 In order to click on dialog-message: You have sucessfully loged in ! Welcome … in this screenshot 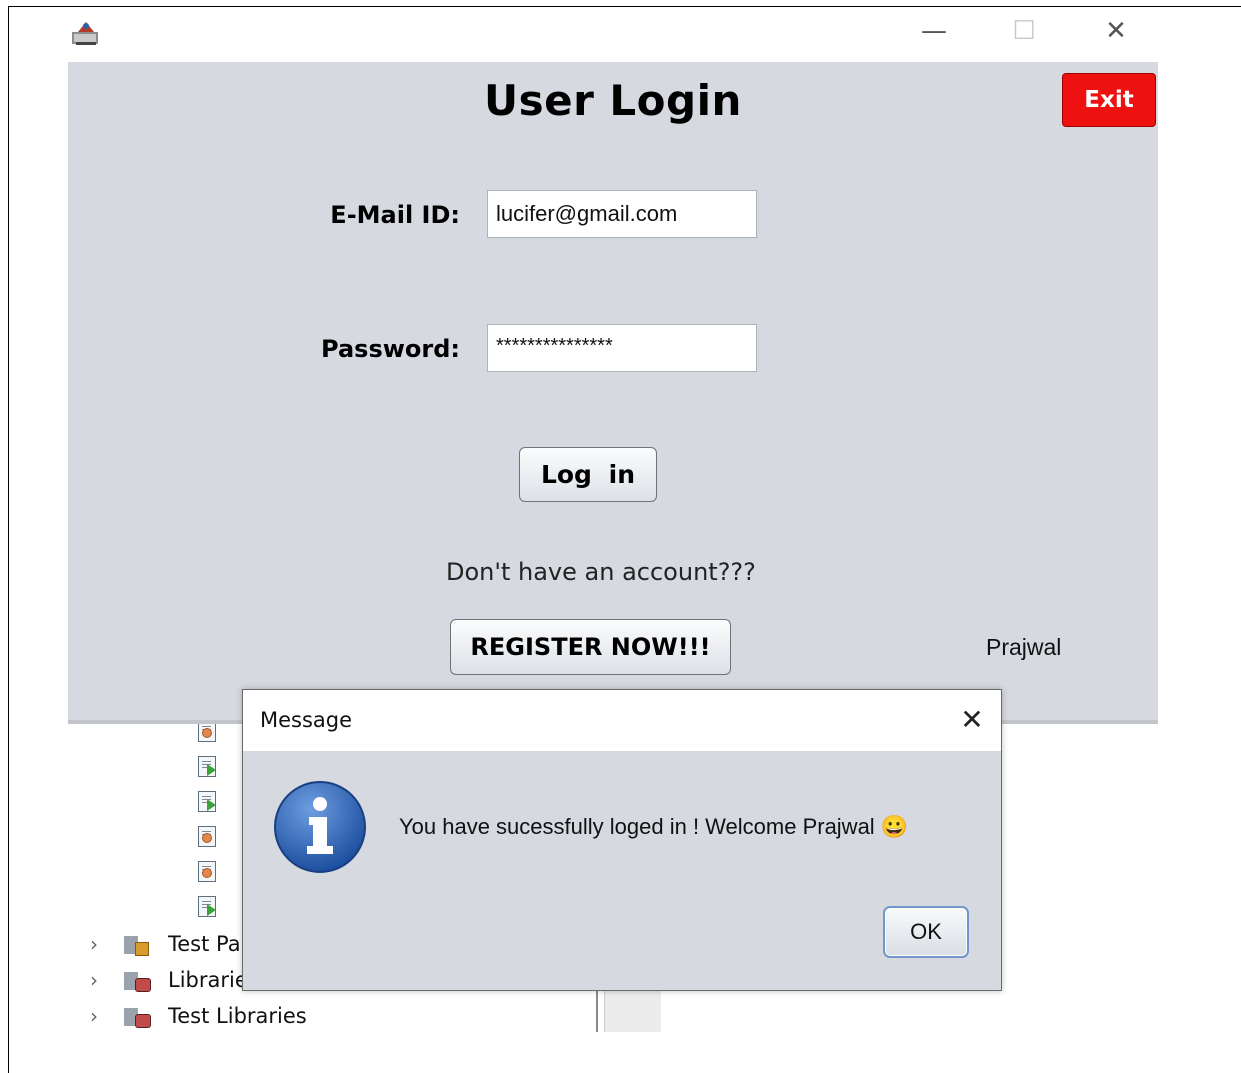, I will do `click(654, 826)`.